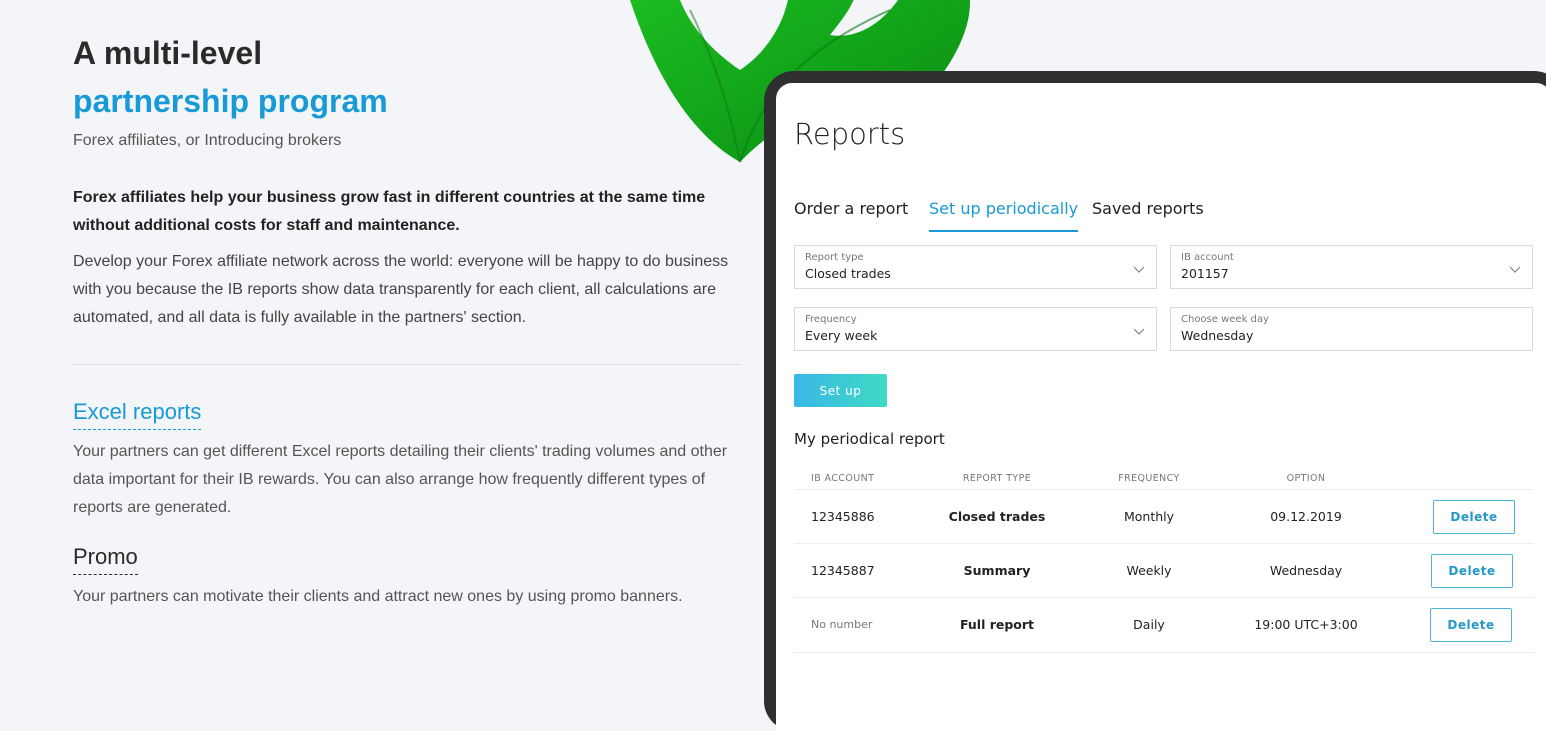  What do you see at coordinates (843, 570) in the screenshot?
I see `row-ib-account: 12345887` at bounding box center [843, 570].